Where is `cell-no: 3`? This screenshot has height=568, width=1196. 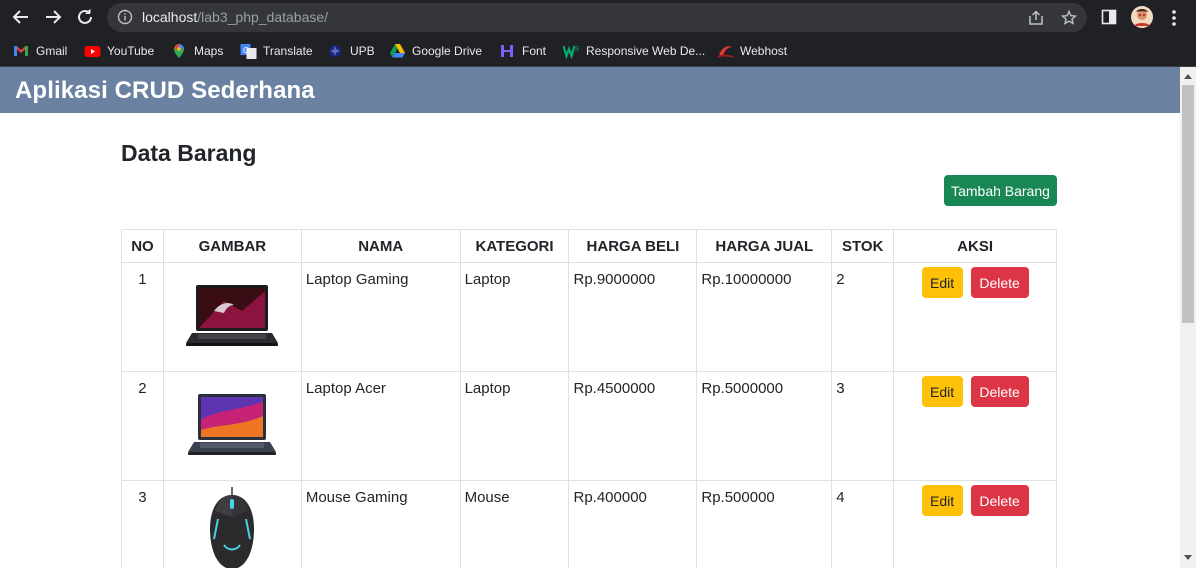 cell-no: 3 is located at coordinates (142, 524).